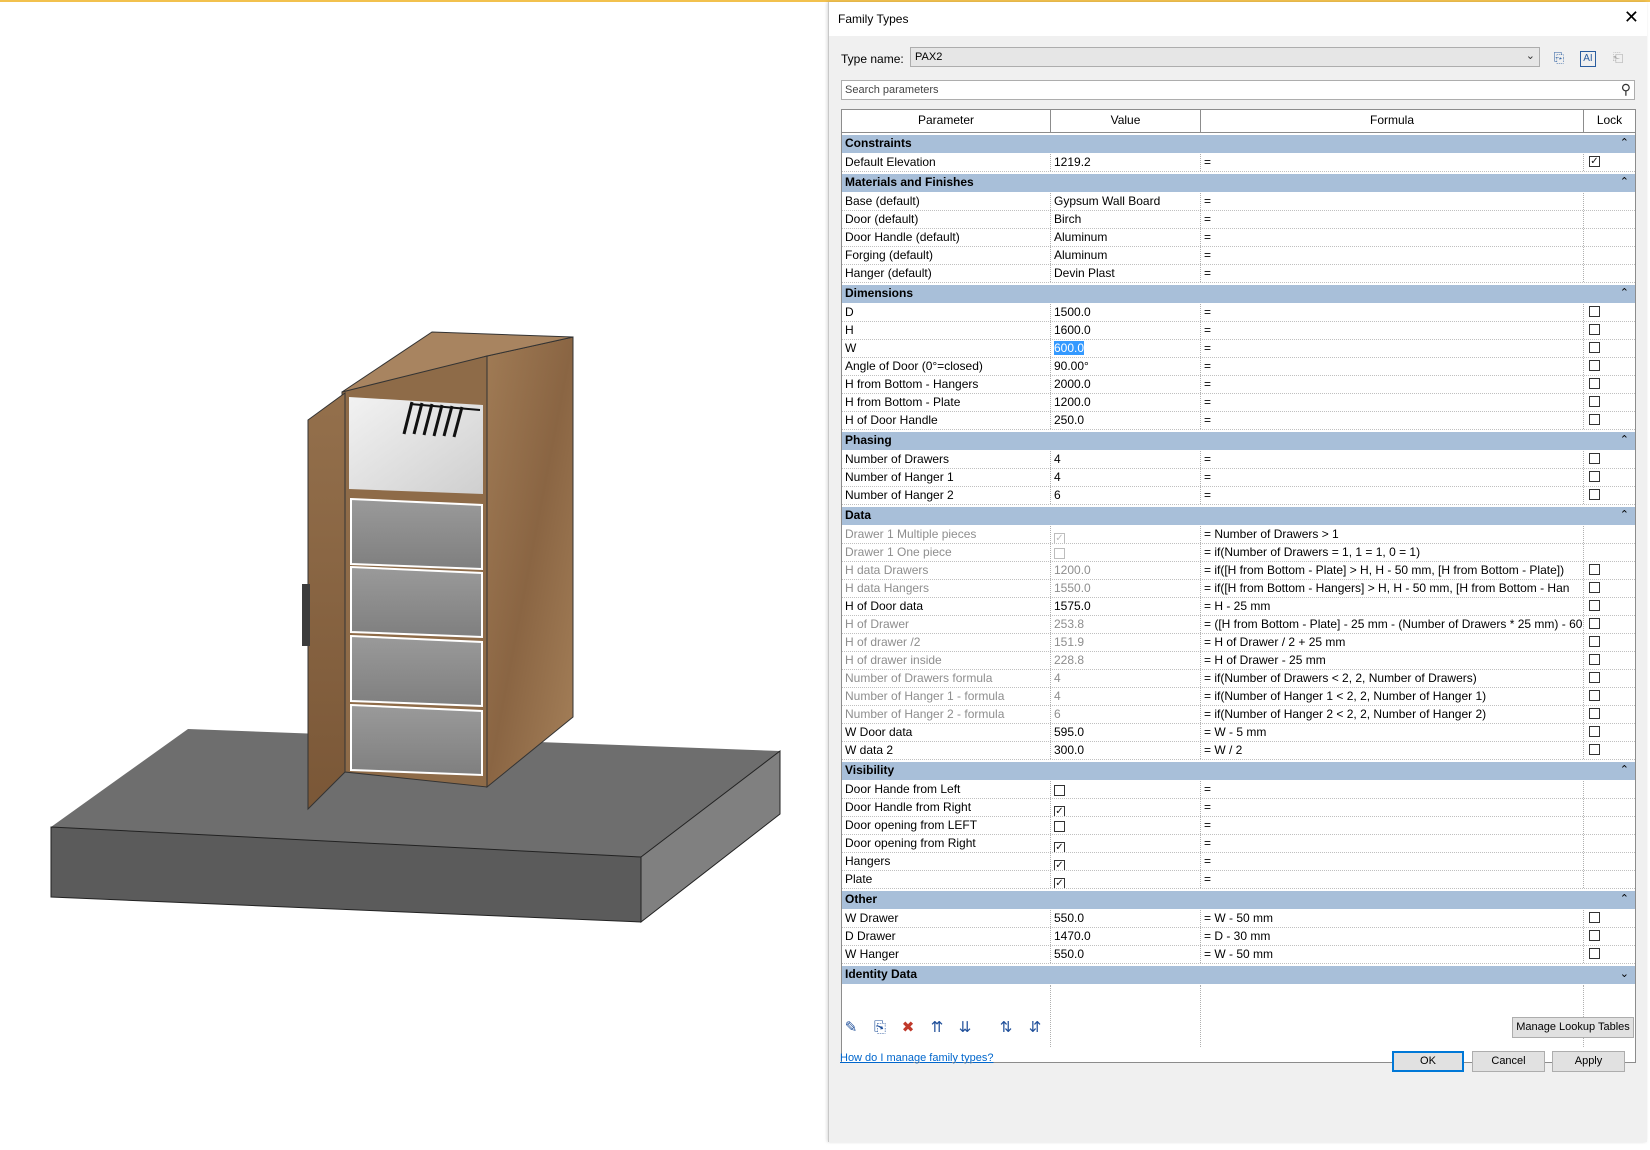 Image resolution: width=1650 pixels, height=1150 pixels. What do you see at coordinates (1238, 880) in the screenshot?
I see `parameter-row: Plate ✓ =` at bounding box center [1238, 880].